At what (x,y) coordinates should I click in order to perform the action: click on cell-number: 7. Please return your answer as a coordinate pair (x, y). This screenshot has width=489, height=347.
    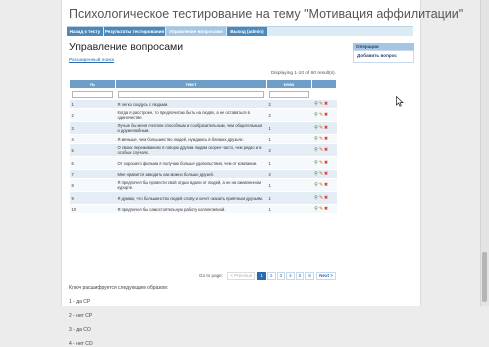
    Looking at the image, I should click on (92, 174).